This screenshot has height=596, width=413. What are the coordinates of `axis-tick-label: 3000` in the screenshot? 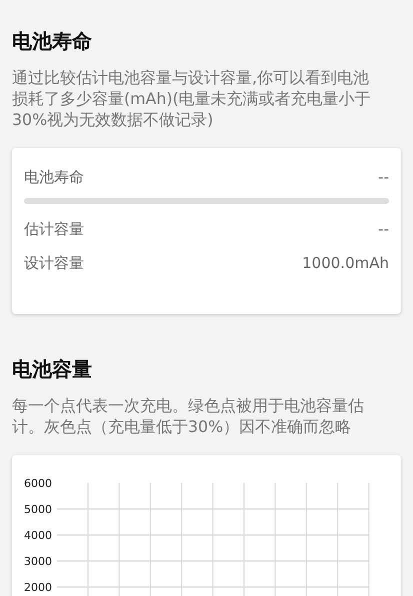 It's located at (38, 561).